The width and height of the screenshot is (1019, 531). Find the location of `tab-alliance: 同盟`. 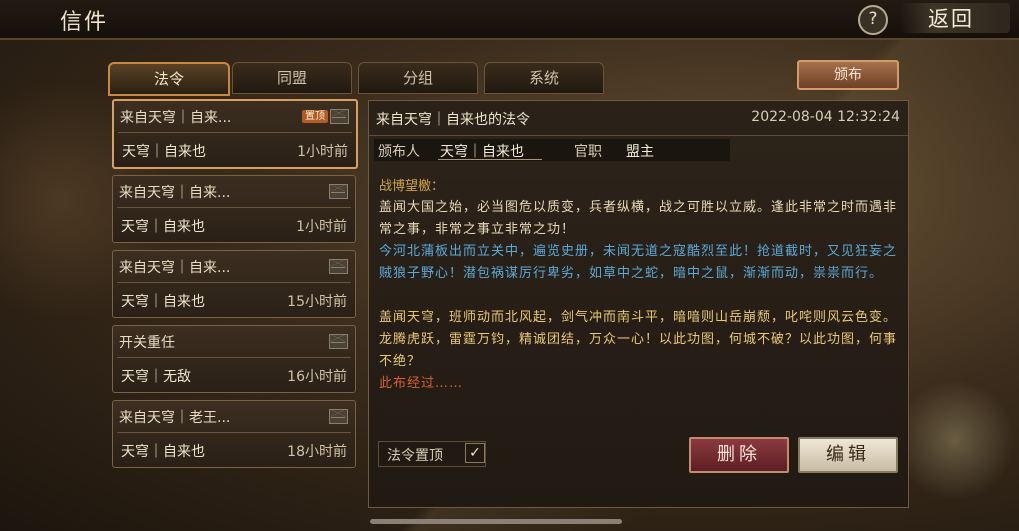

tab-alliance: 同盟 is located at coordinates (292, 78).